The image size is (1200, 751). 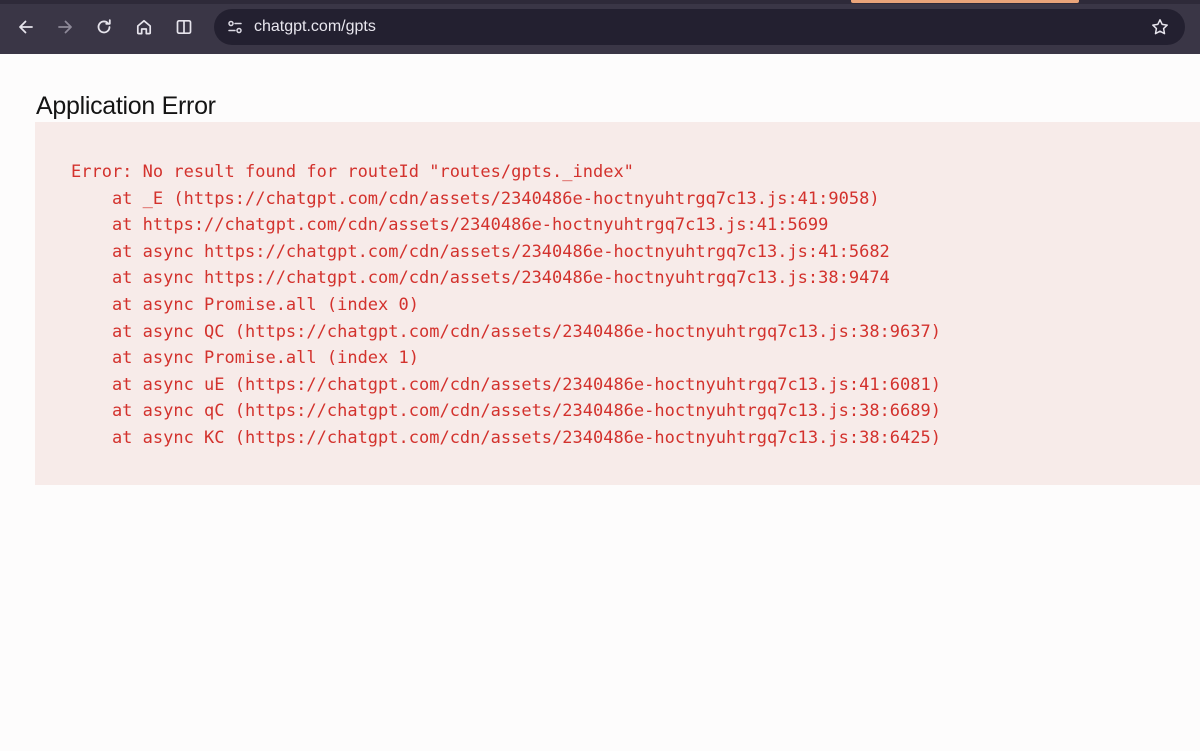 I want to click on forward-button, so click(x=65, y=27).